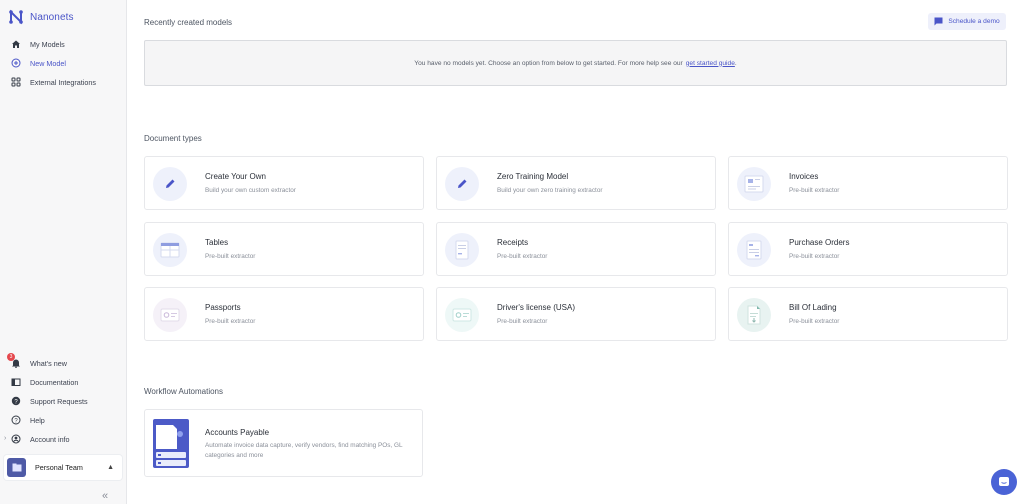  I want to click on nav-whats-new: 3 What's new, so click(64, 361).